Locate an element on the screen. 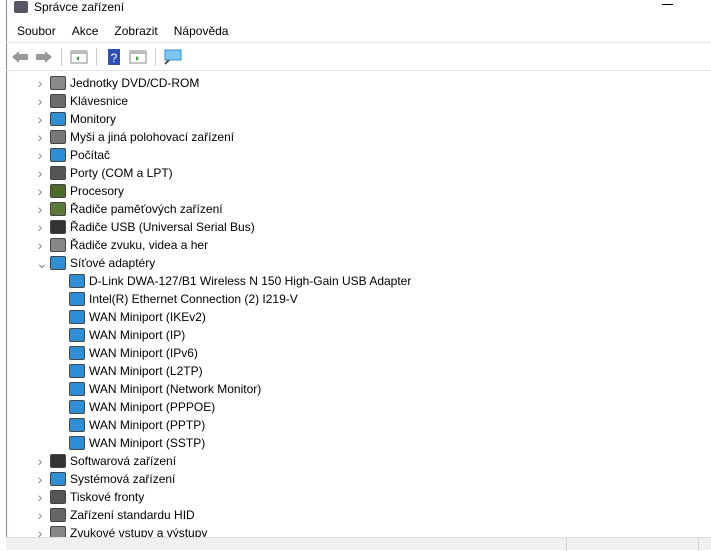 The width and height of the screenshot is (711, 551). category-item: › Tiskové fronty is located at coordinates (359, 497).